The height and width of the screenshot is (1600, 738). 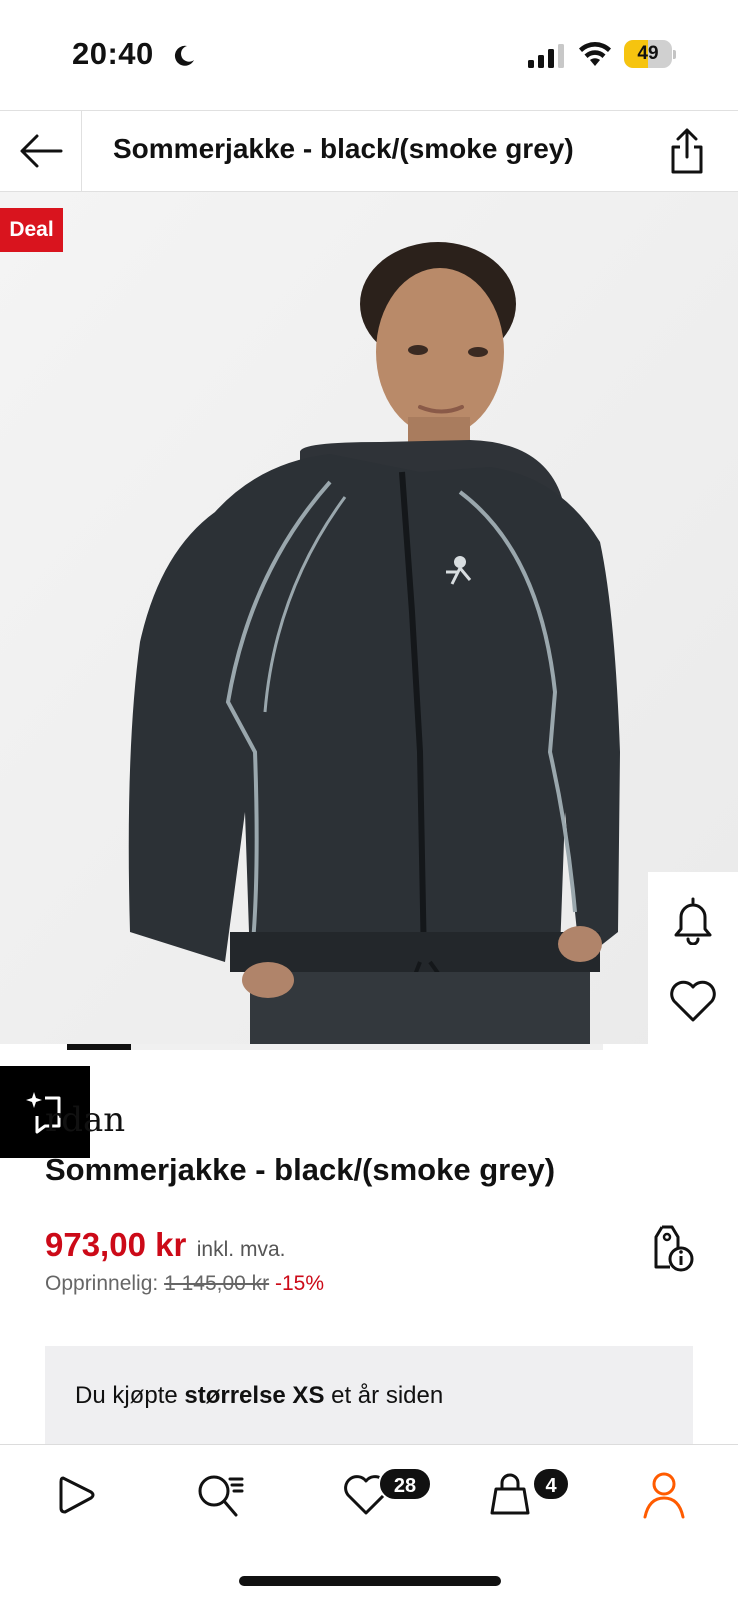 What do you see at coordinates (674, 1248) in the screenshot?
I see `price-tag-info-icon` at bounding box center [674, 1248].